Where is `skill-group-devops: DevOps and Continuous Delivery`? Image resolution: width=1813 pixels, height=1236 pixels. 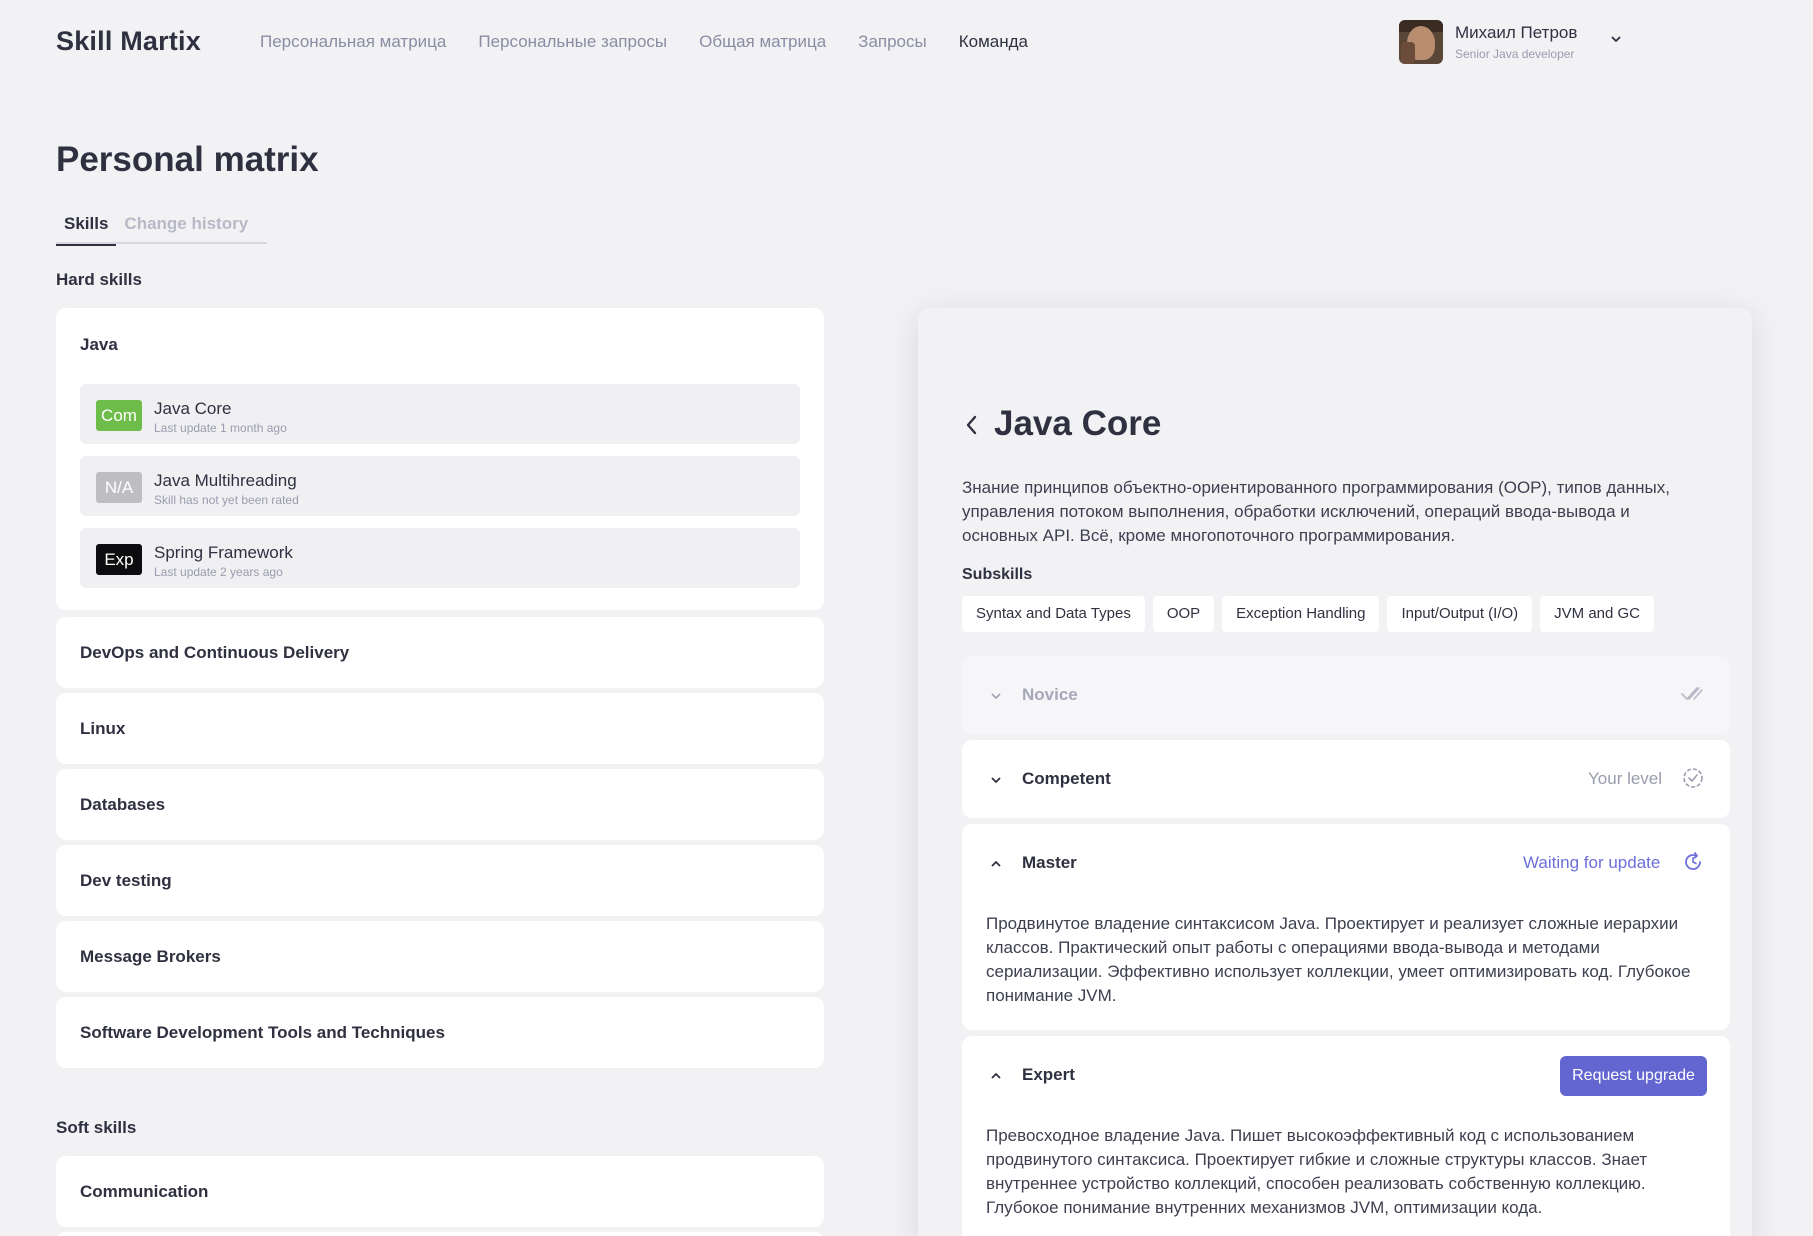
skill-group-devops: DevOps and Continuous Delivery is located at coordinates (440, 652).